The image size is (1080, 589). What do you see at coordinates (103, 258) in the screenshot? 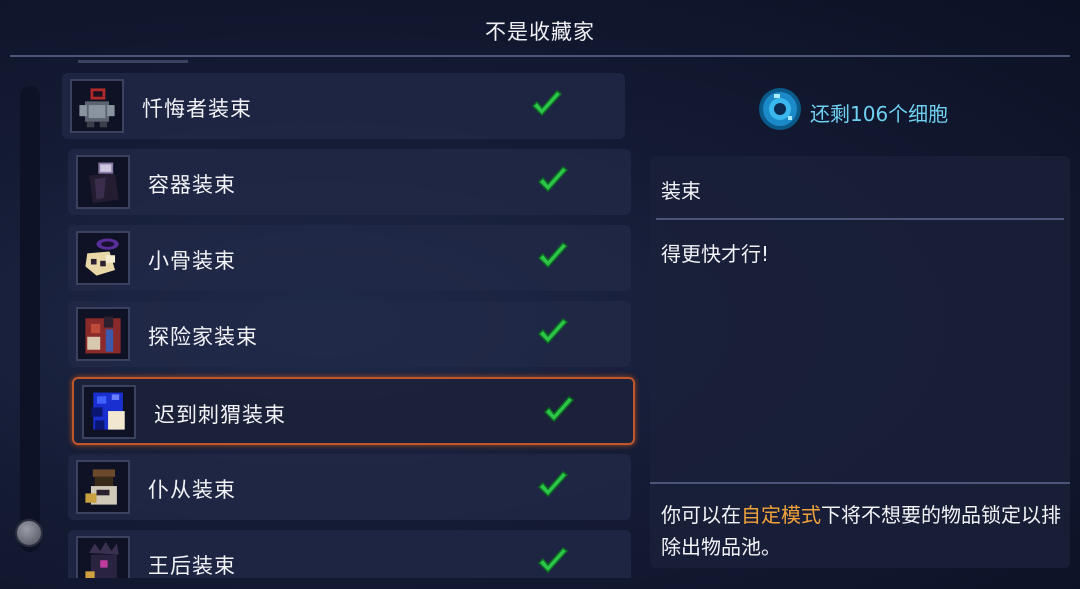
I see `little-bone-outfit-icon` at bounding box center [103, 258].